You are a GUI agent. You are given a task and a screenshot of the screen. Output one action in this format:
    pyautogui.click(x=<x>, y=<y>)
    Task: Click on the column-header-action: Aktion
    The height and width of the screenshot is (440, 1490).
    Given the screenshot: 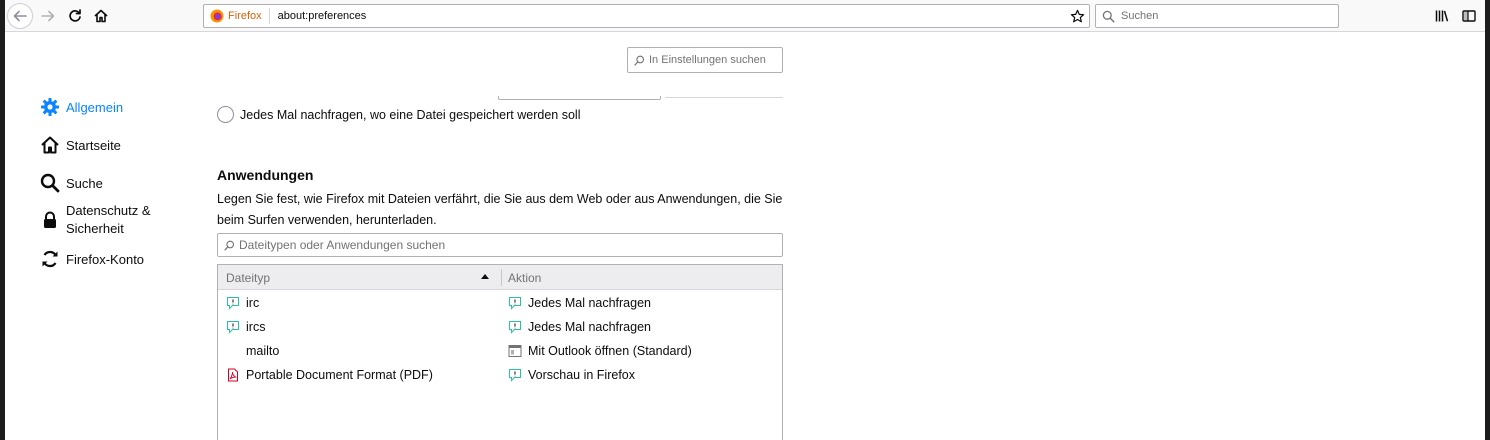 What is the action you would take?
    pyautogui.click(x=524, y=278)
    